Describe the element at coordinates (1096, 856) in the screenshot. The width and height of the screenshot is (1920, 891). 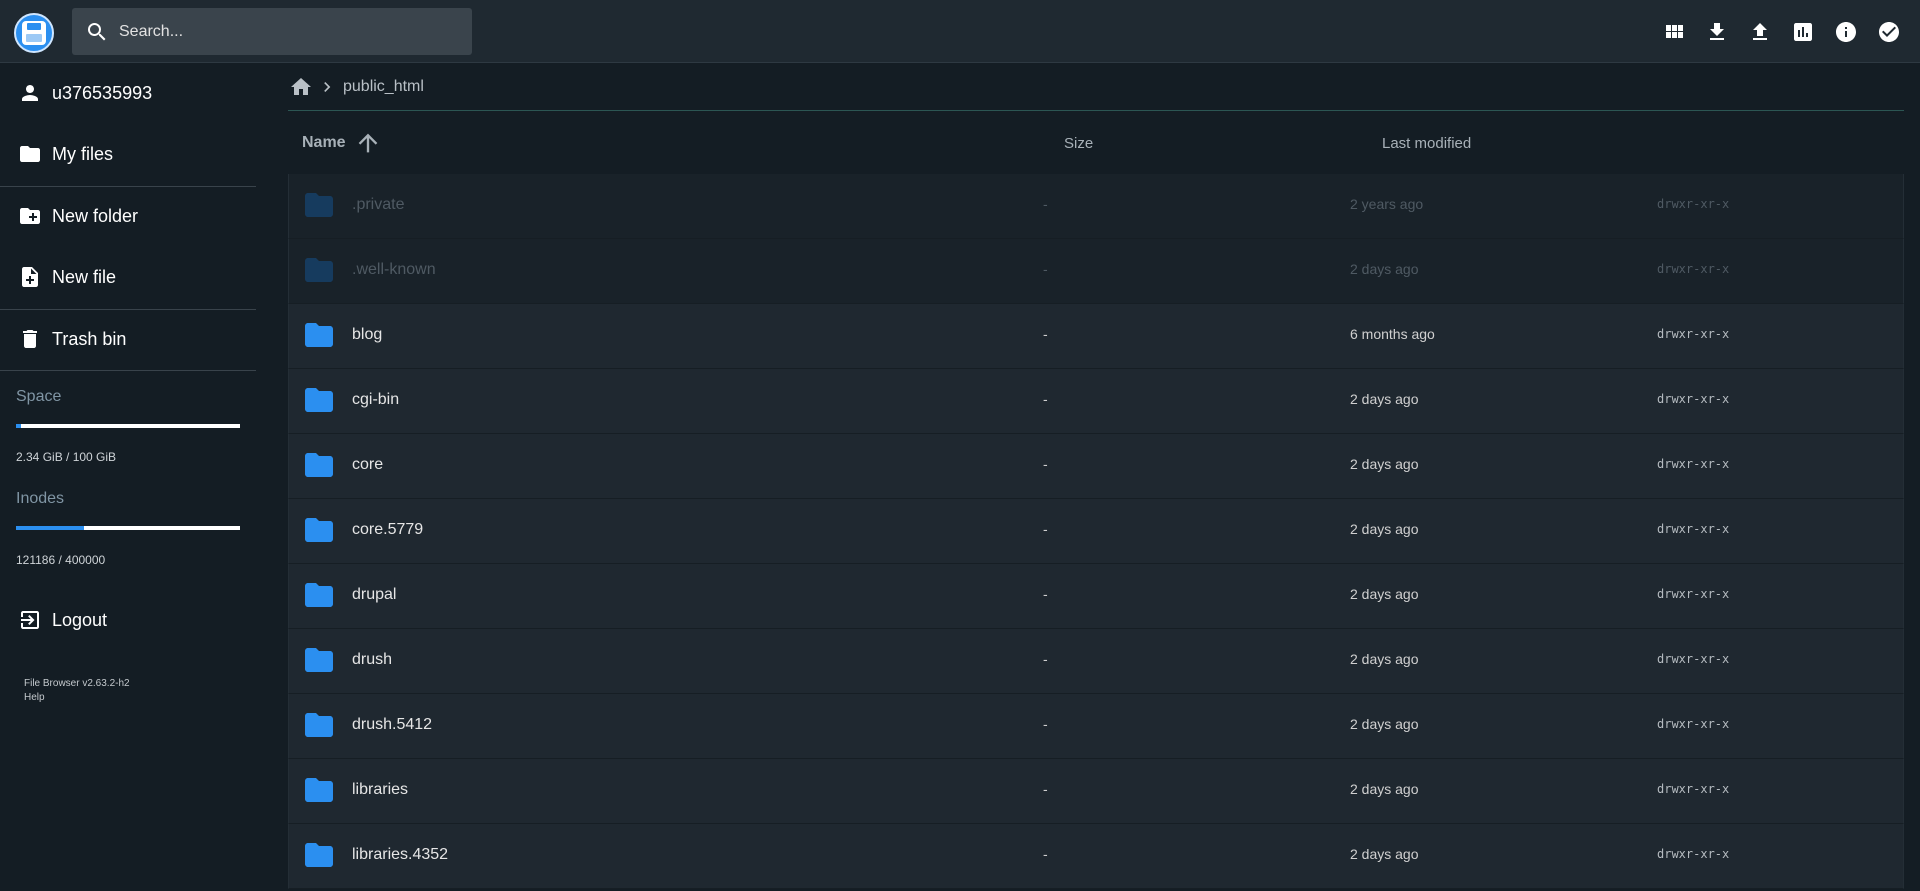
I see `file-row: libraries.4352 - 2 days ago drwxr-xr-x` at that location.